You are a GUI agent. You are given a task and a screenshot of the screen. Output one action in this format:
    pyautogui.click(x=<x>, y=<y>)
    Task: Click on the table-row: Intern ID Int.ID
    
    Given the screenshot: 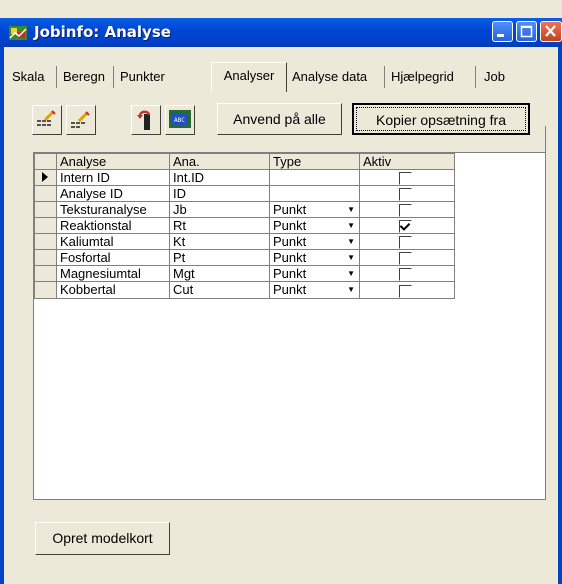 What is the action you would take?
    pyautogui.click(x=244, y=177)
    